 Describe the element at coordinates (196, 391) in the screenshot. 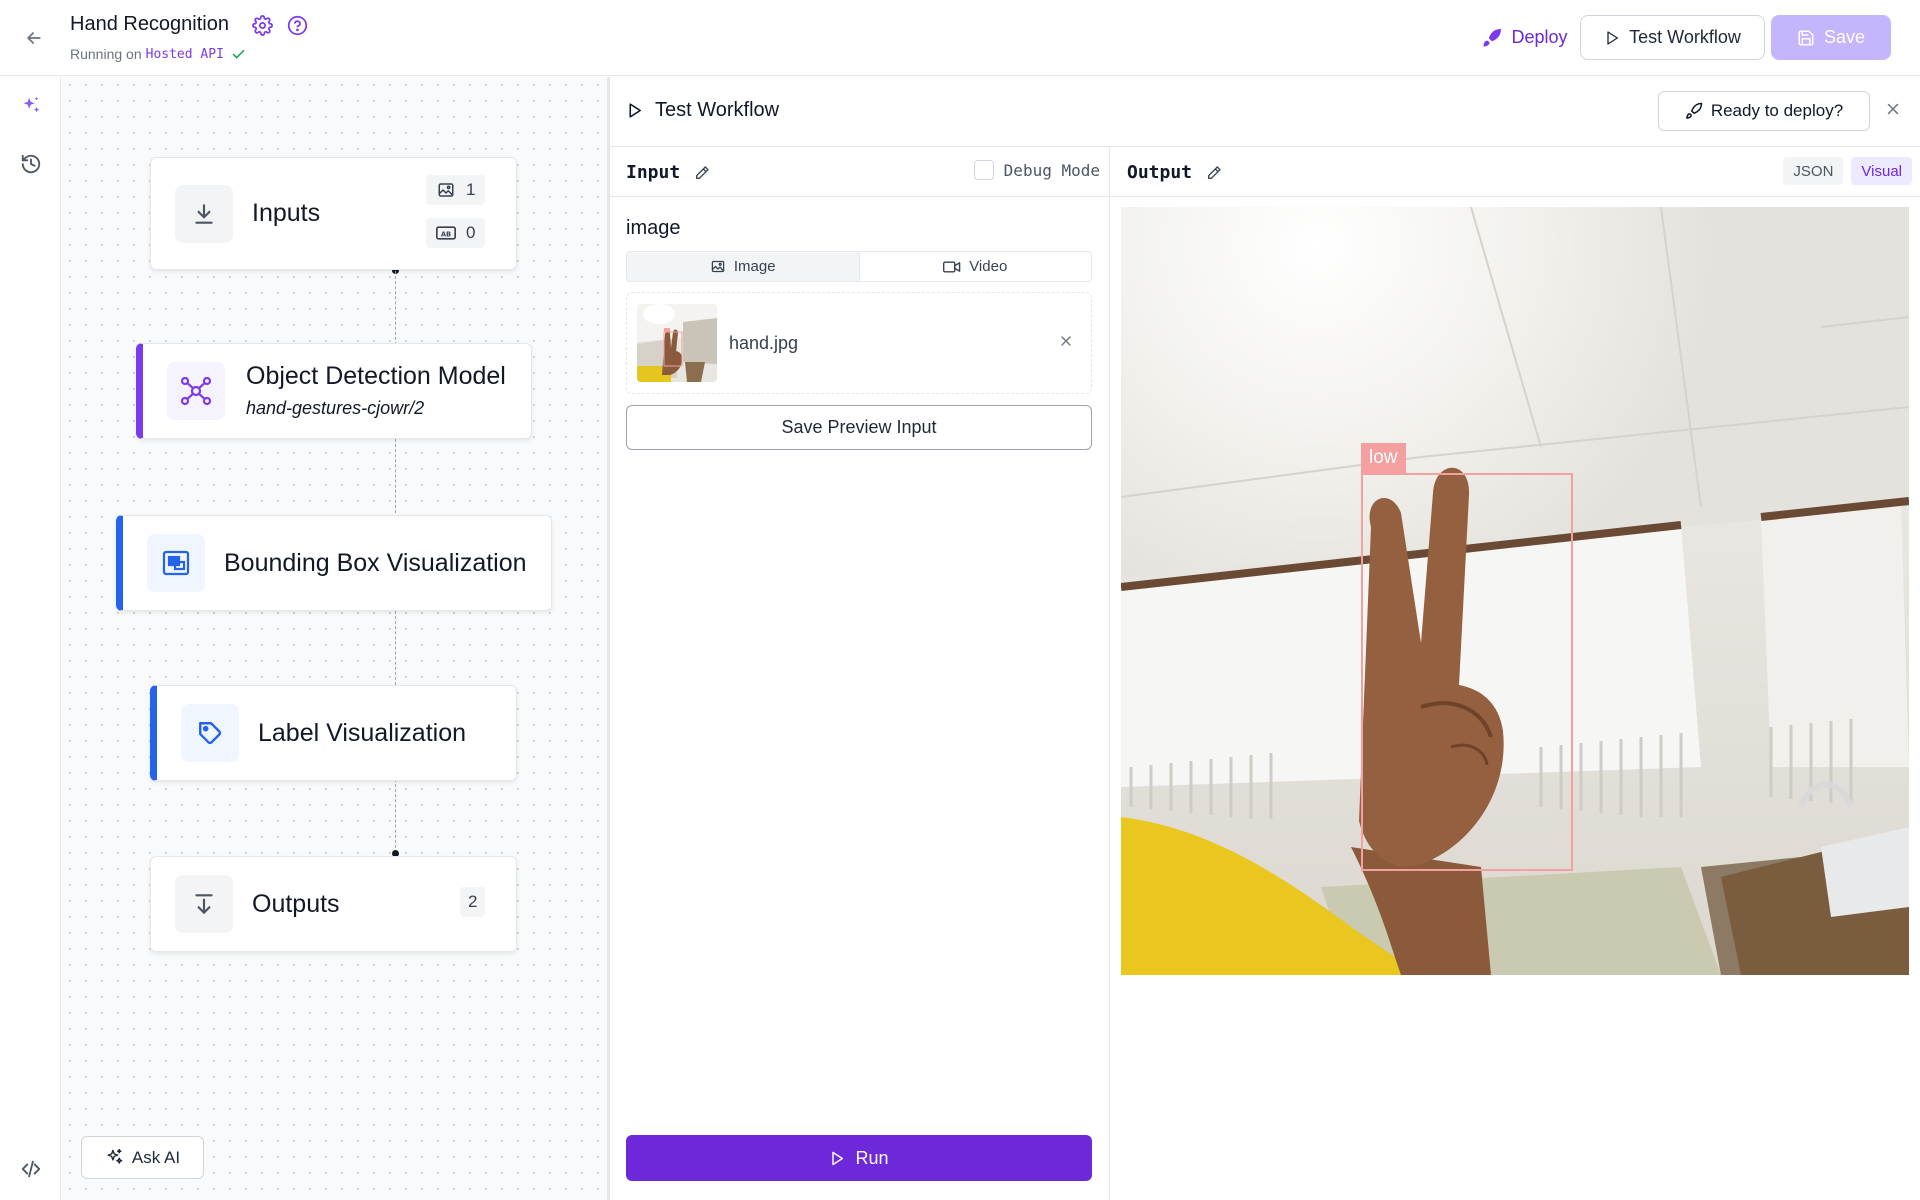

I see `network-nodes-icon` at that location.